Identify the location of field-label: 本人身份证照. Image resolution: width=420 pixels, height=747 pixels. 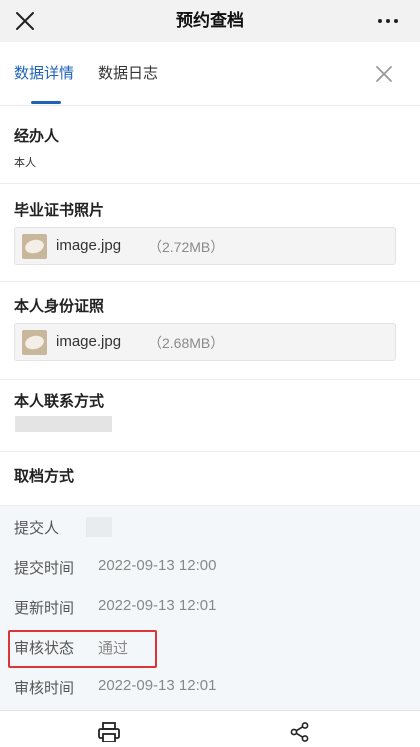
(59, 306).